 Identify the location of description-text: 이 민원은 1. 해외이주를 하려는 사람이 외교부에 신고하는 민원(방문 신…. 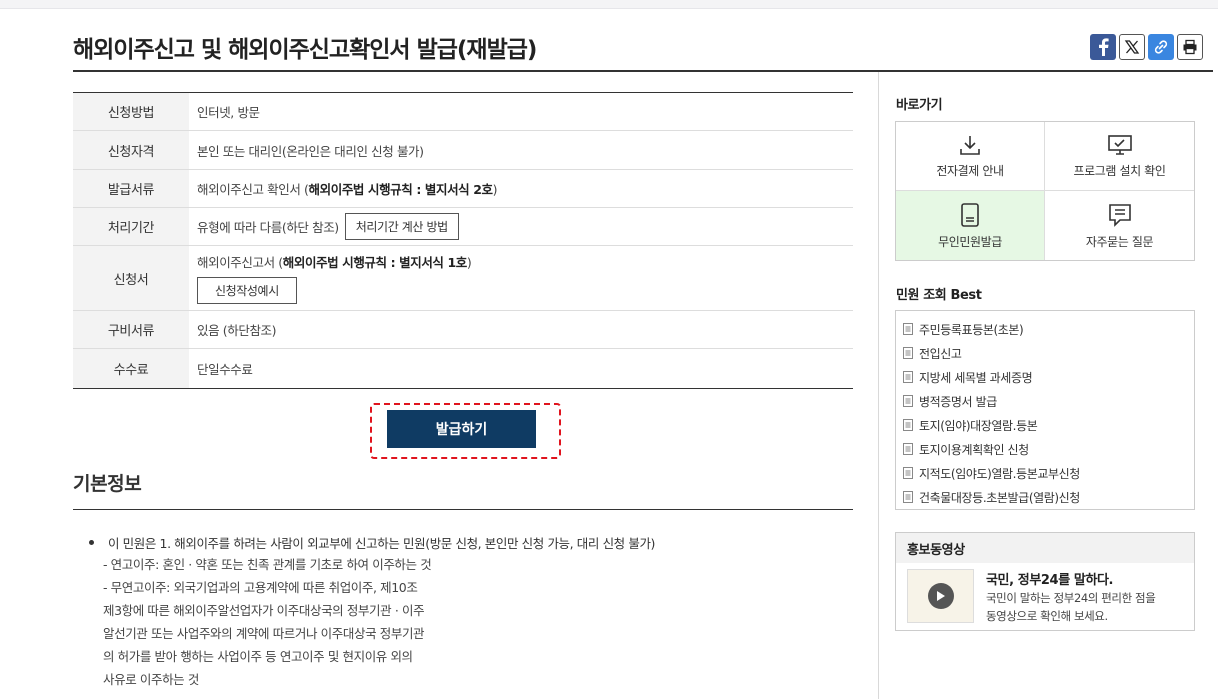
(382, 543).